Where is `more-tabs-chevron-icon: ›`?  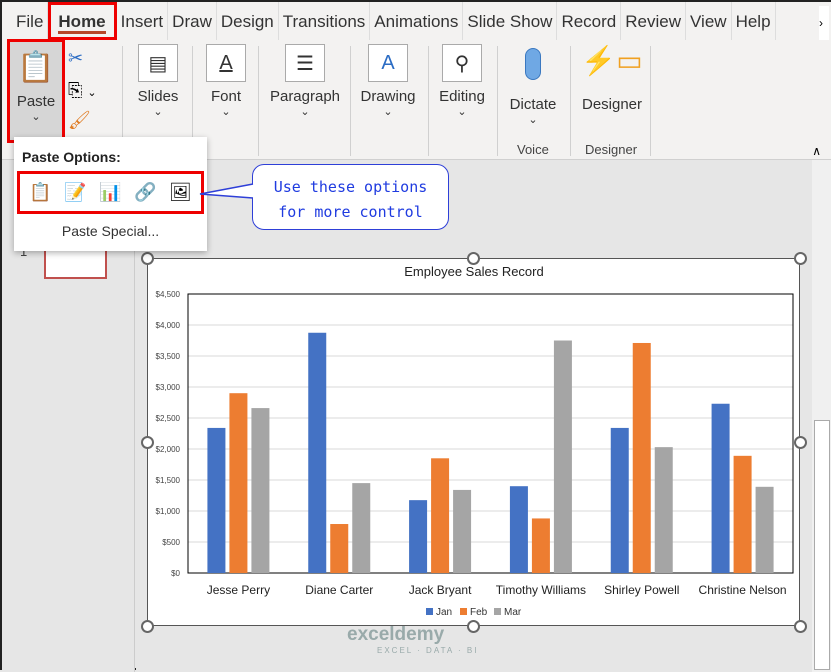
more-tabs-chevron-icon: › is located at coordinates (824, 23).